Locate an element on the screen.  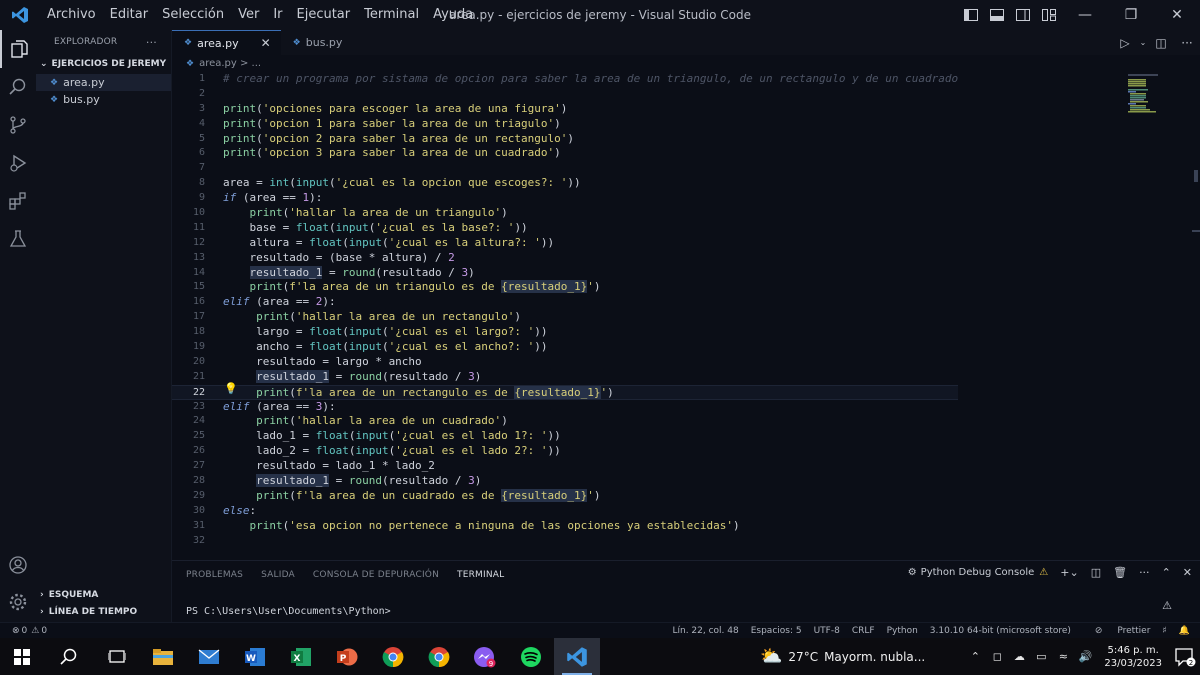
mail-icon is located at coordinates (209, 656).